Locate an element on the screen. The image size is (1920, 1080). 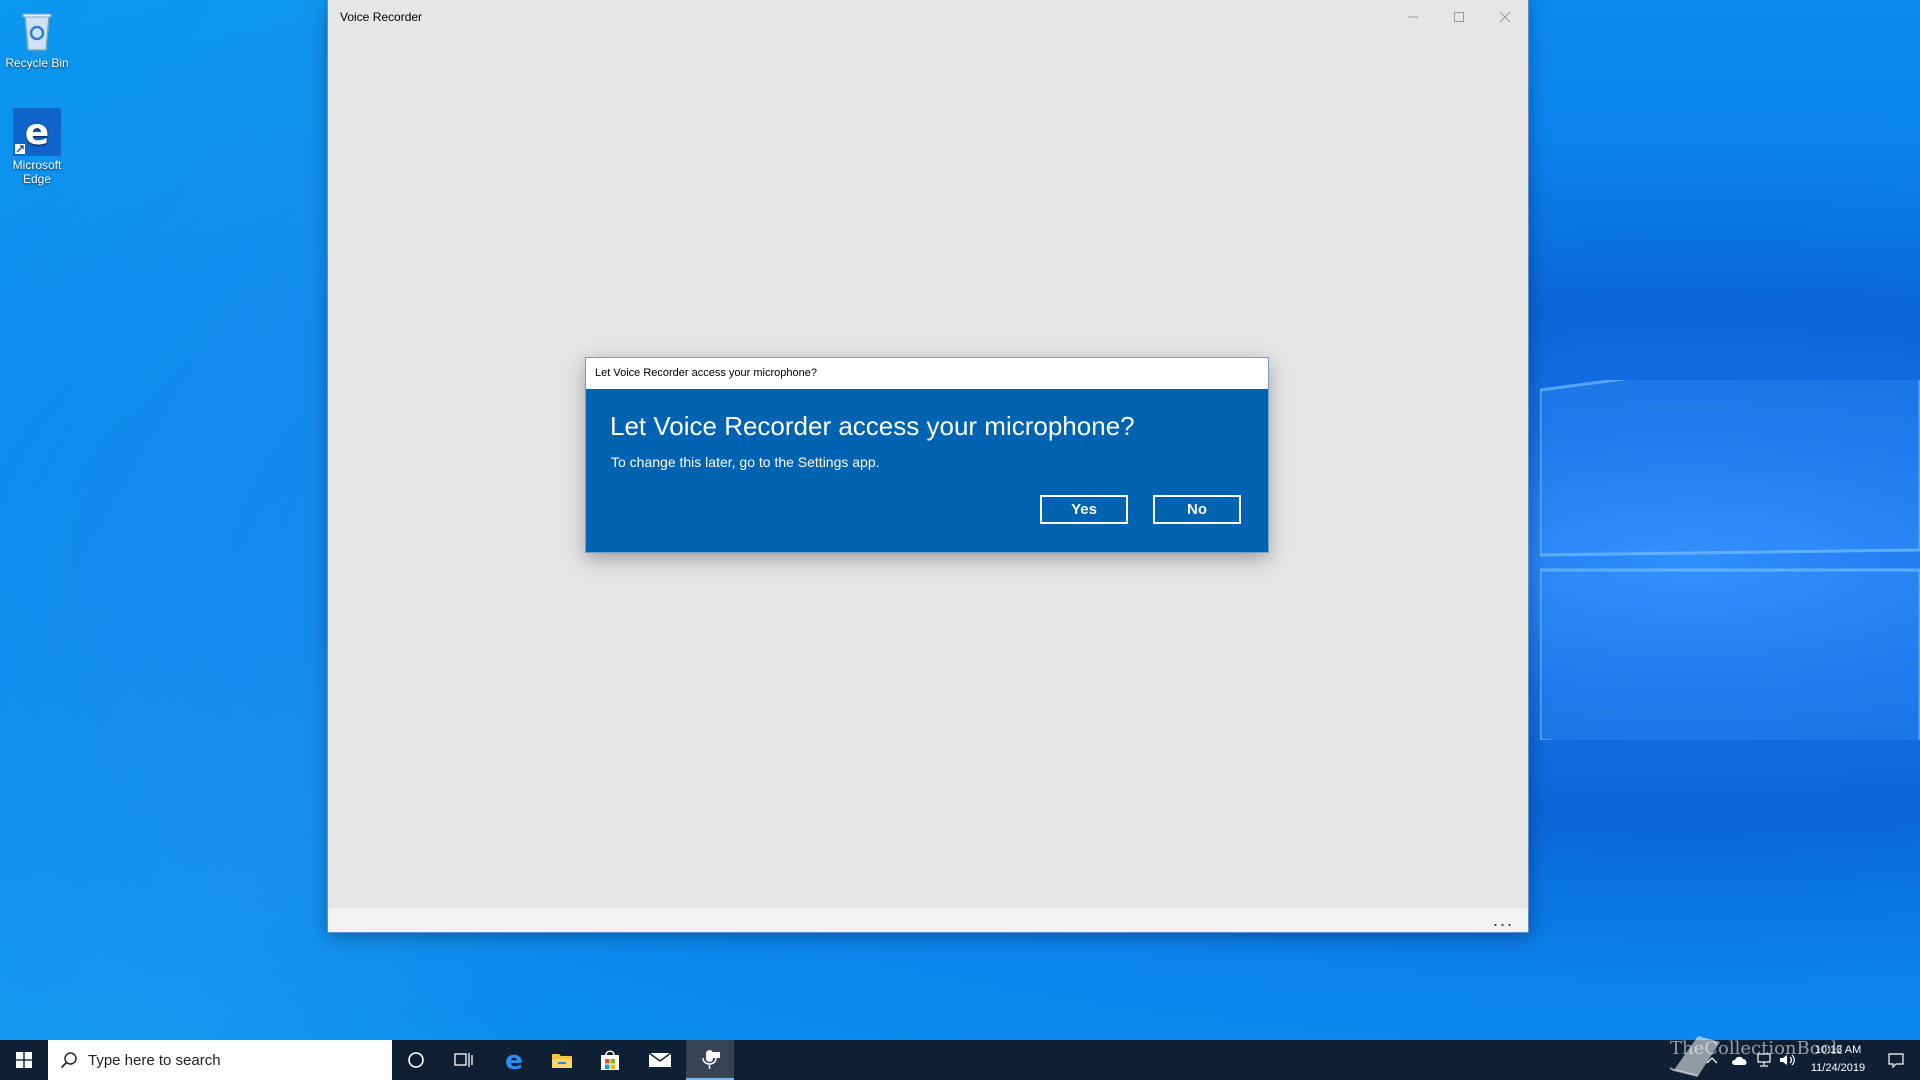
close-button is located at coordinates (1505, 17).